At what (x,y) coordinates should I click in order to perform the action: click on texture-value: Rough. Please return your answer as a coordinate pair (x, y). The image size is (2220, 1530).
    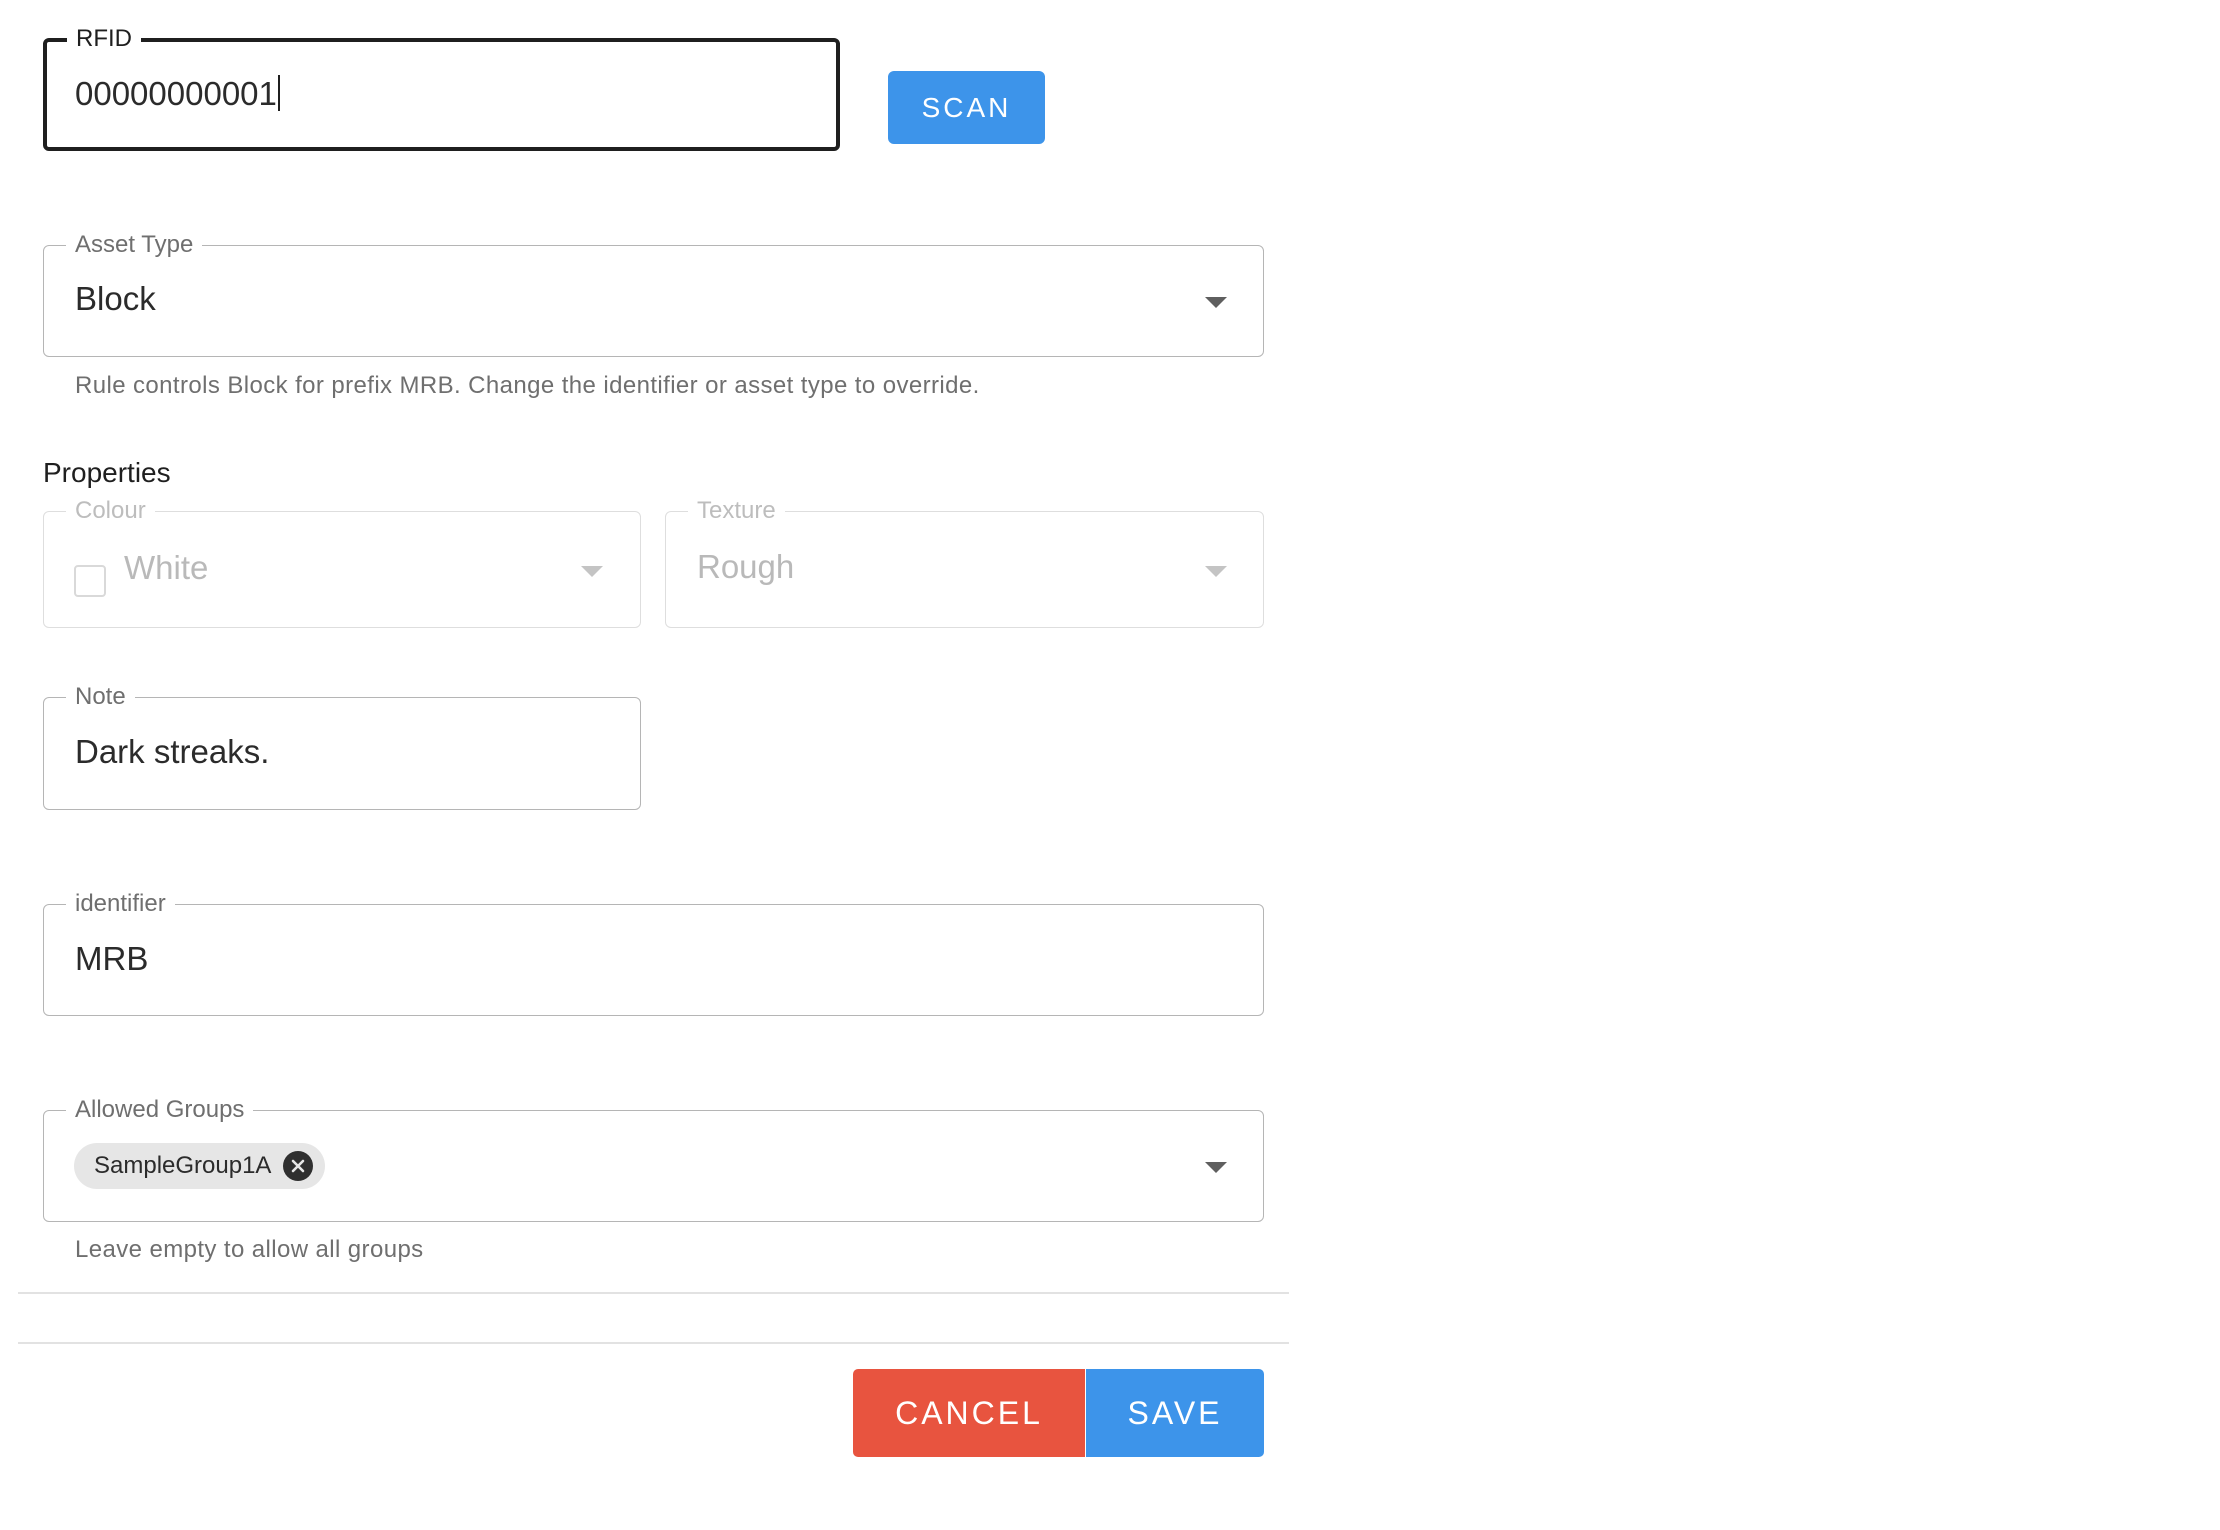
    Looking at the image, I should click on (746, 566).